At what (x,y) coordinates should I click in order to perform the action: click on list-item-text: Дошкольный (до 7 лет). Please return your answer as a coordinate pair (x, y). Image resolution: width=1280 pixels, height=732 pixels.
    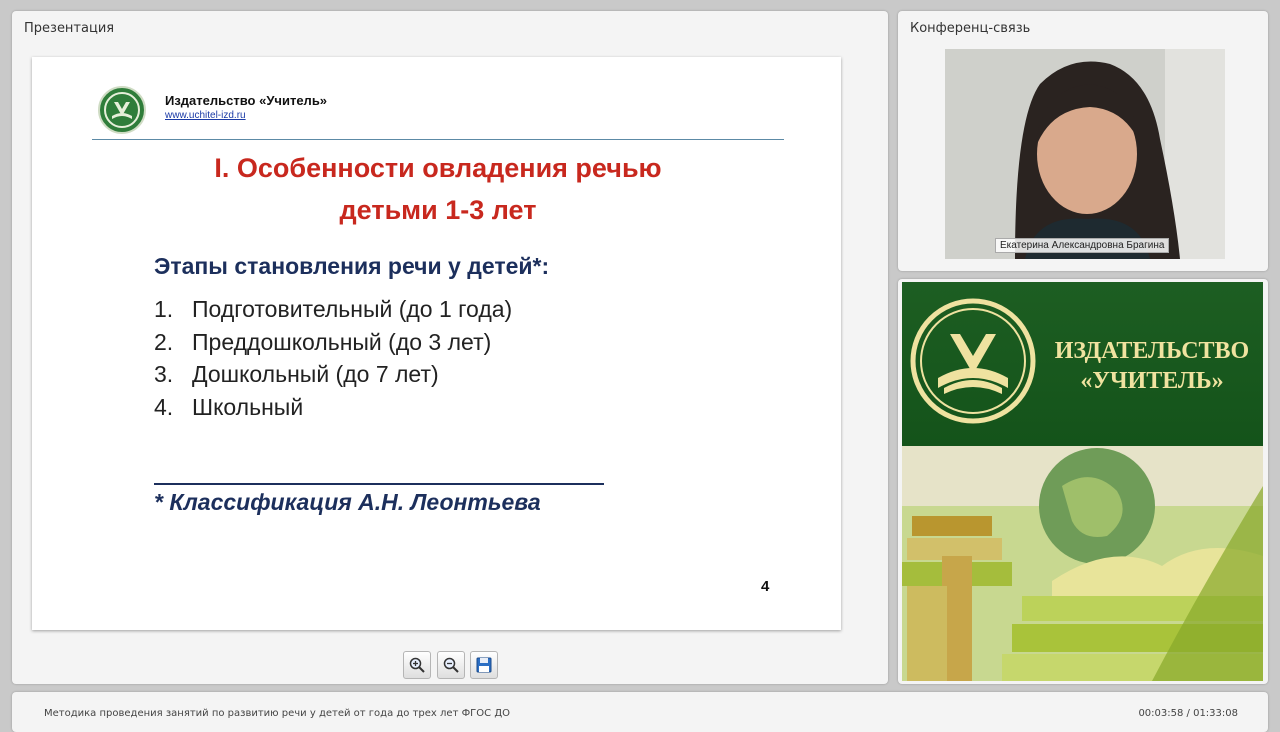
    Looking at the image, I should click on (315, 374).